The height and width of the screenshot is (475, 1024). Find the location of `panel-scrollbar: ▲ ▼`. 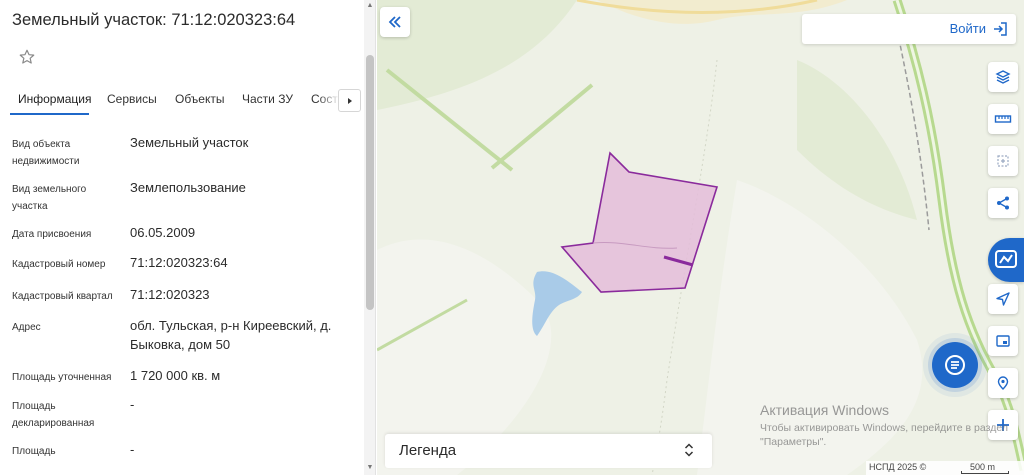

panel-scrollbar: ▲ ▼ is located at coordinates (369, 237).